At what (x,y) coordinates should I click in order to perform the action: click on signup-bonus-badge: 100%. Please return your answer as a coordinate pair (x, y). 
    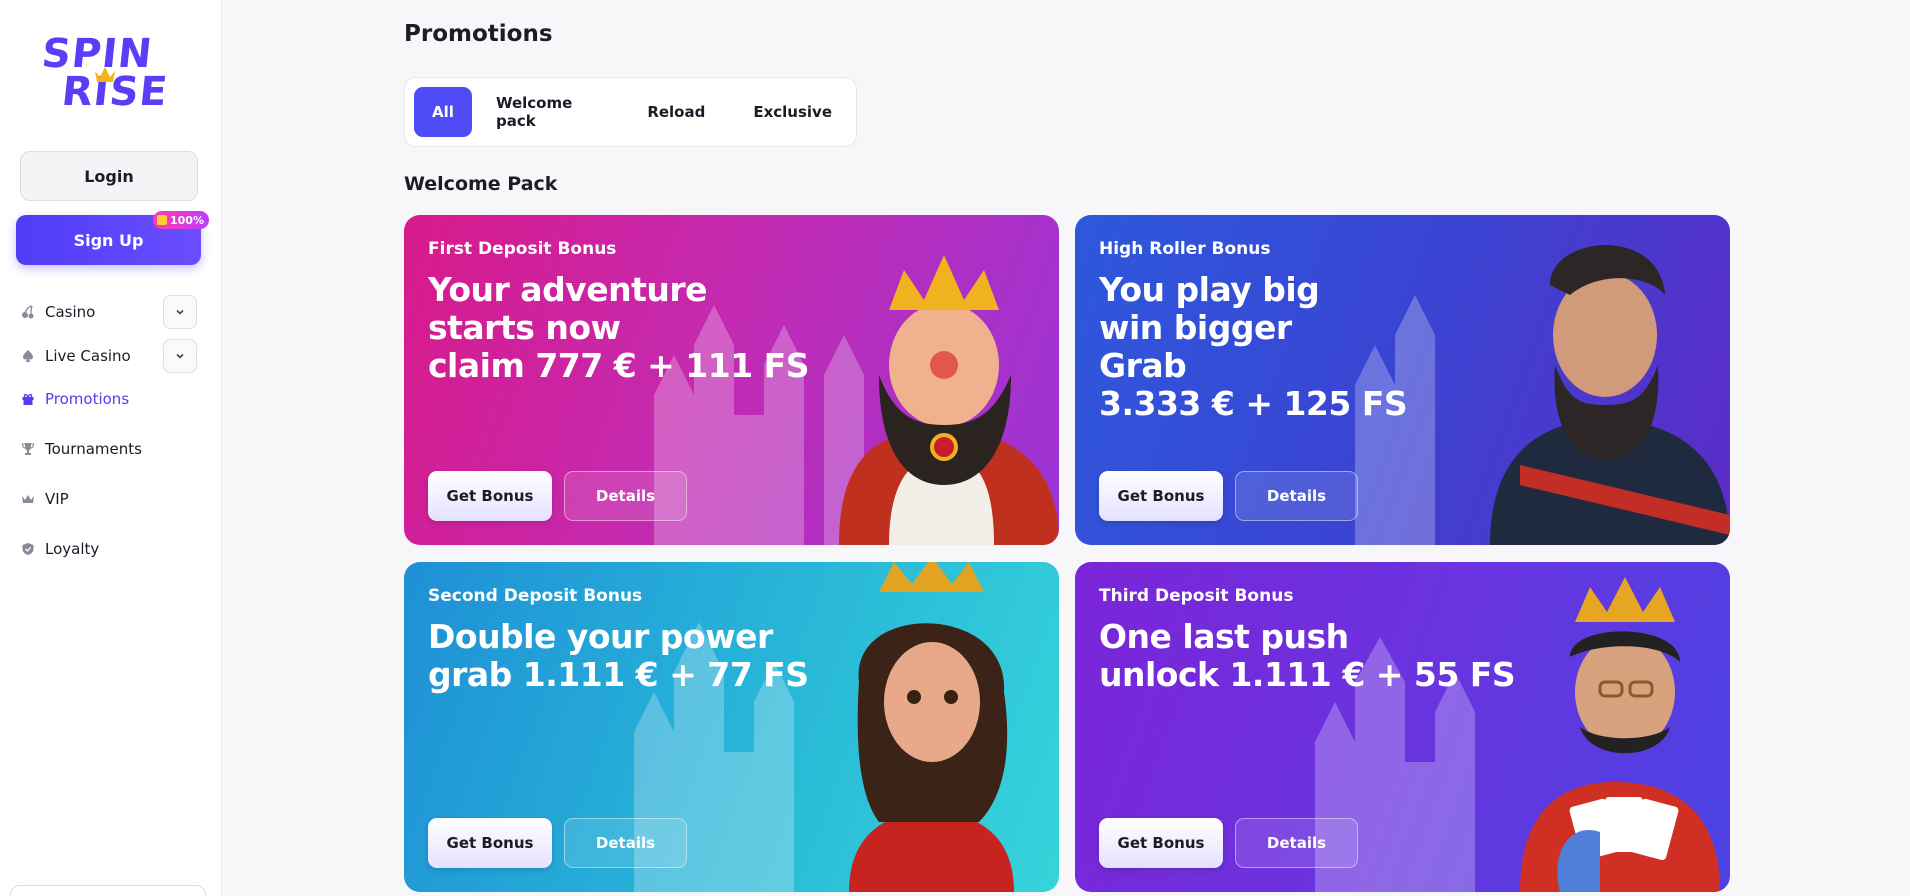
    Looking at the image, I should click on (181, 220).